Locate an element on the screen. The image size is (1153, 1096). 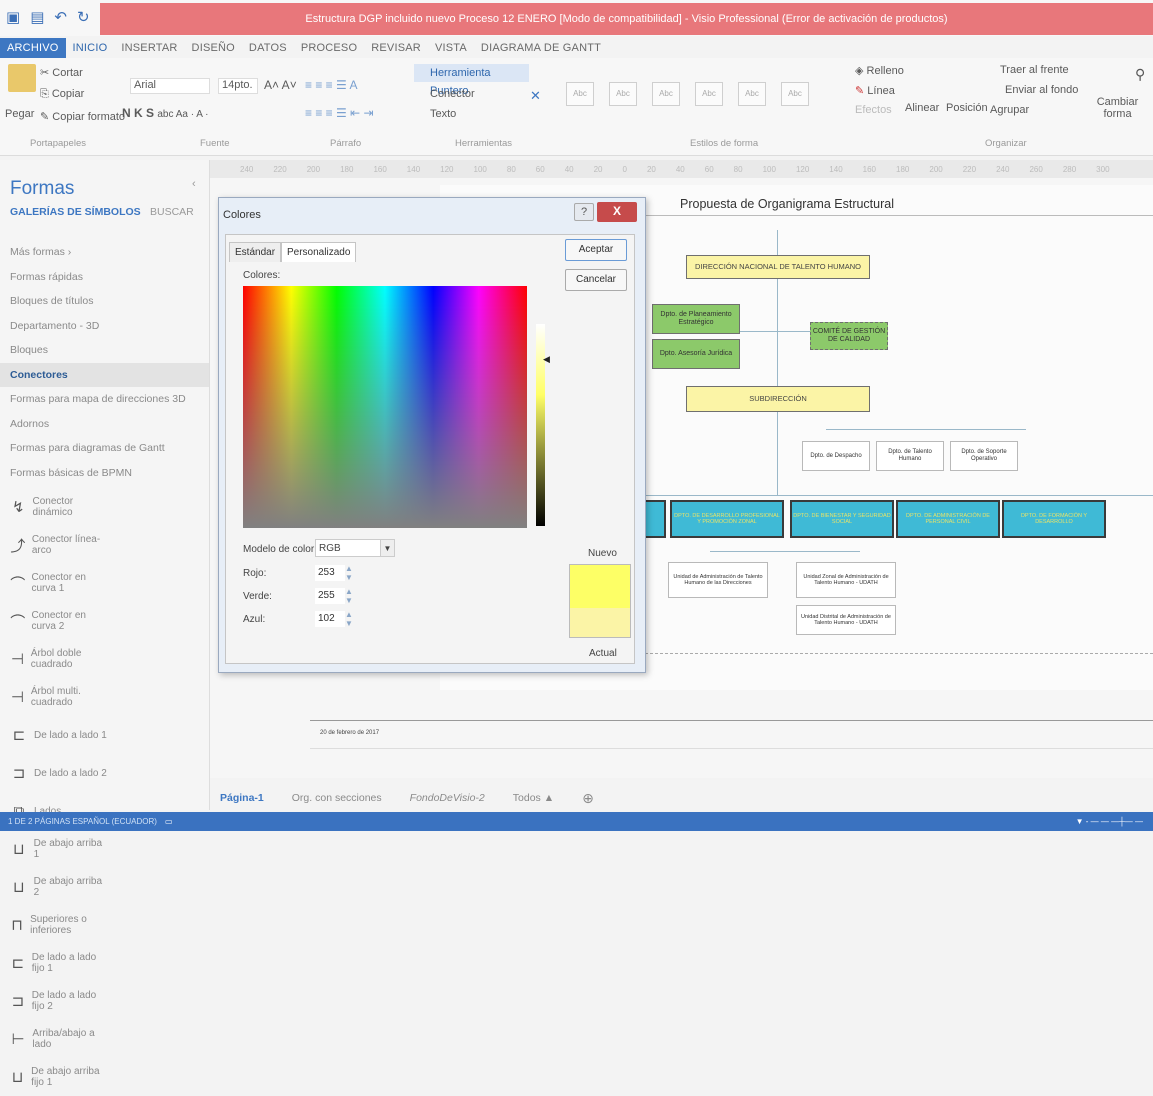
shape-item: ⊔ De abajo arriba fijo 1 is located at coordinates (56, 1077).